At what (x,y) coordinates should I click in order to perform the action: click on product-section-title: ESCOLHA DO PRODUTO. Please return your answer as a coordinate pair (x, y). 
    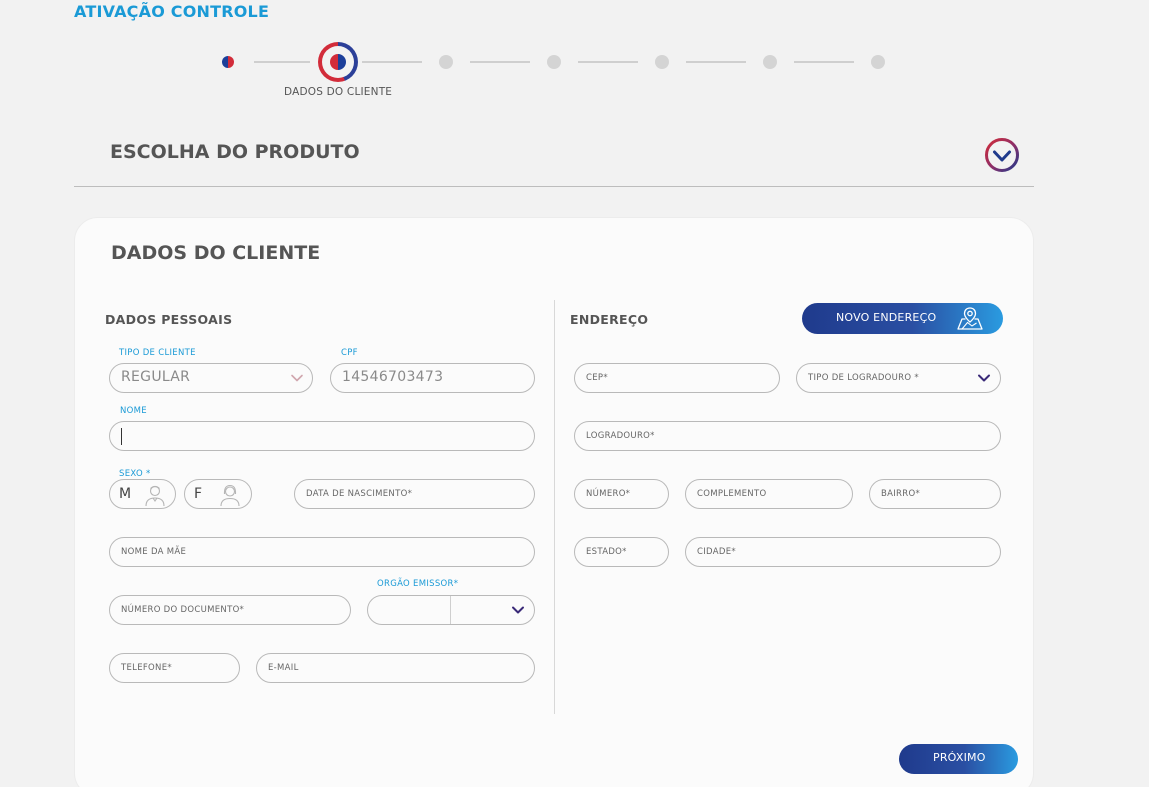
    Looking at the image, I should click on (235, 152).